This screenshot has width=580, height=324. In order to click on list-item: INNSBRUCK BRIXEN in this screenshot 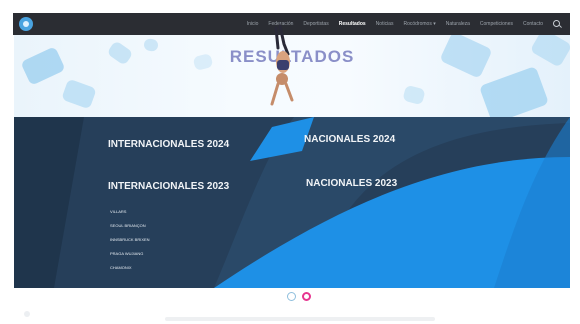, I will do `click(130, 240)`.